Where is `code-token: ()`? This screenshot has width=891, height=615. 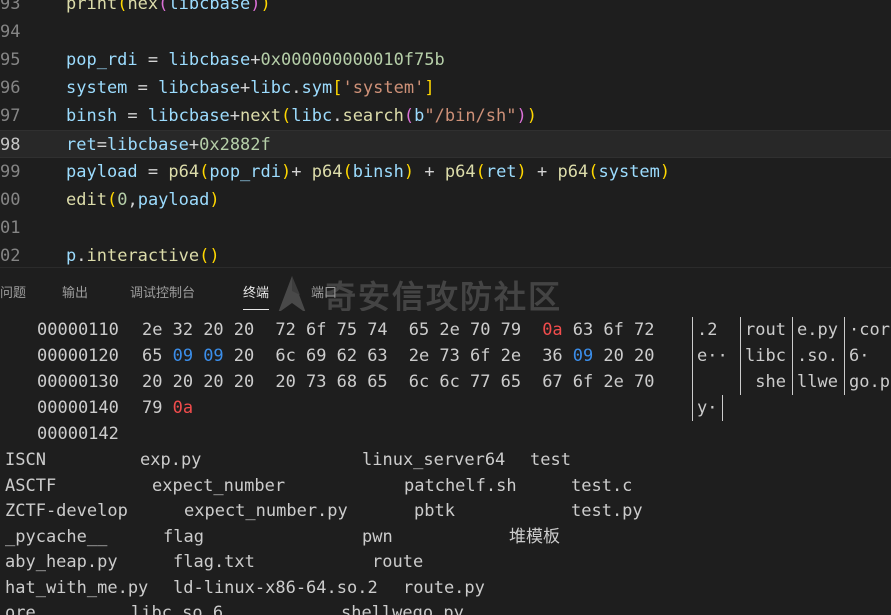
code-token: () is located at coordinates (209, 256).